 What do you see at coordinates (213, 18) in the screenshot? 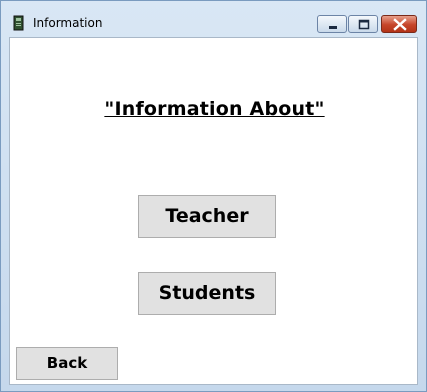
I see `title-bar: Information` at bounding box center [213, 18].